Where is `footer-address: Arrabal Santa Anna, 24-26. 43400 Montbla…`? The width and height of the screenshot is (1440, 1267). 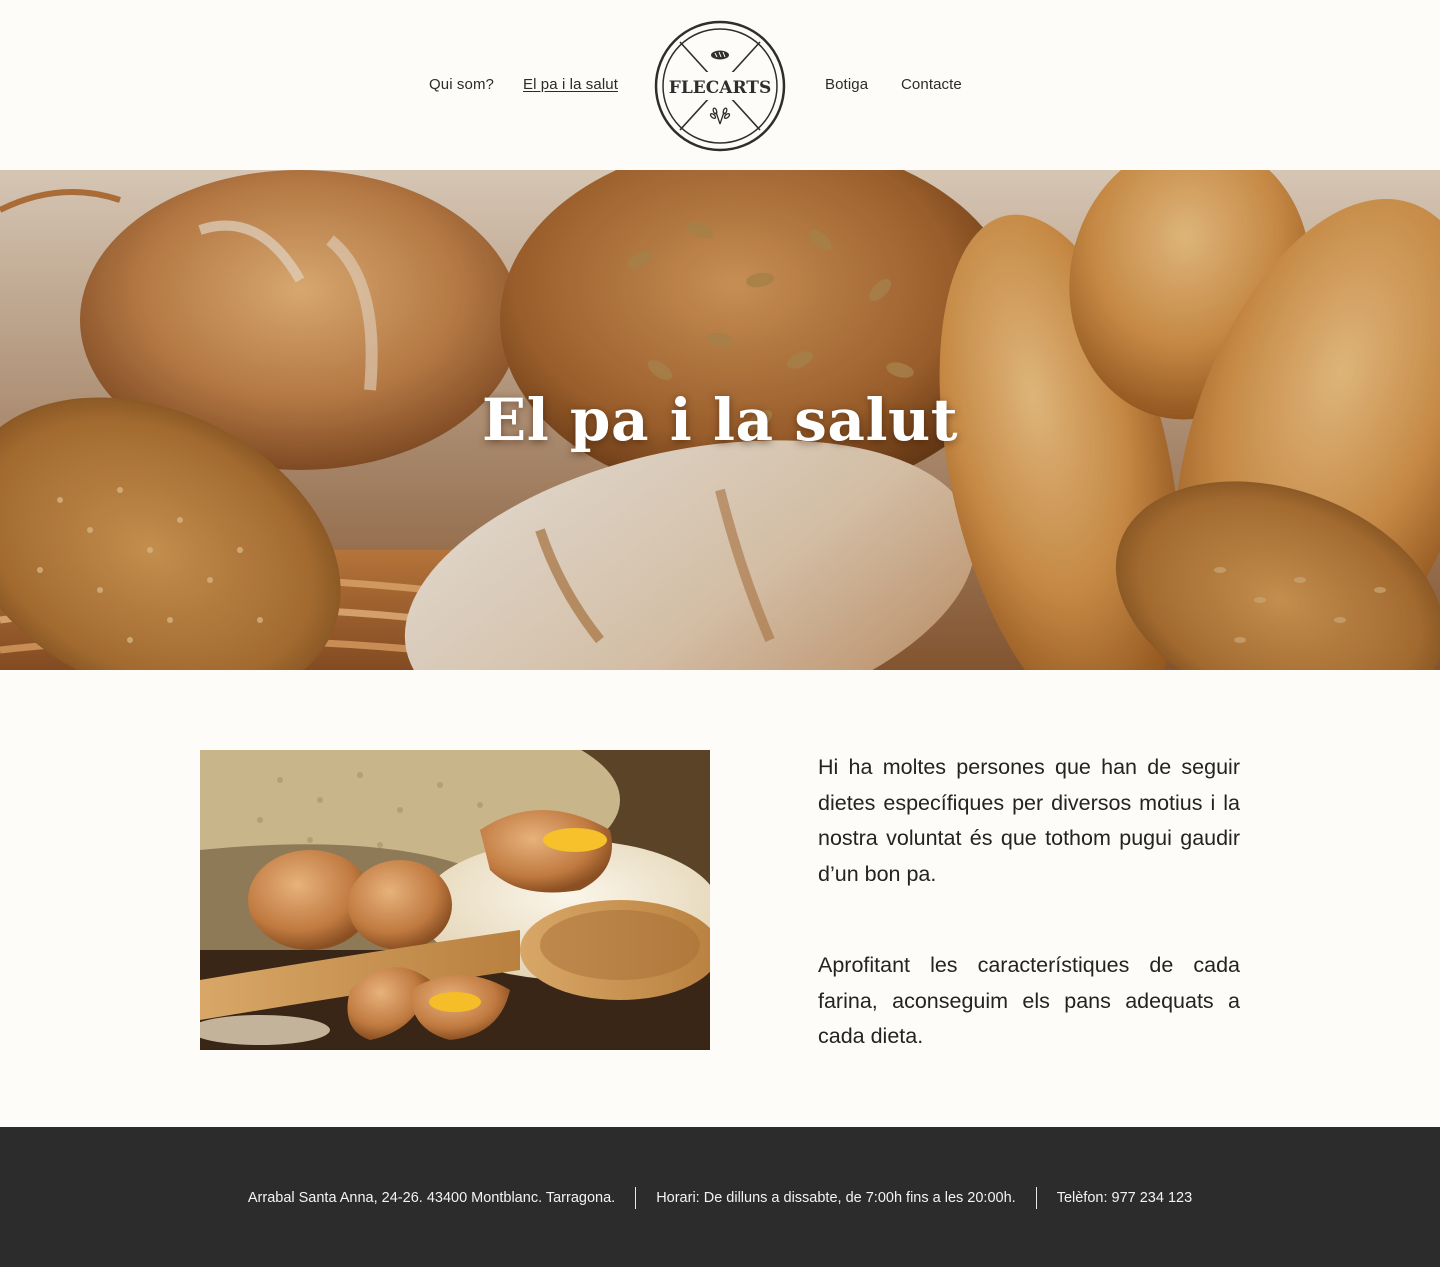
footer-address: Arrabal Santa Anna, 24-26. 43400 Montbla… is located at coordinates (431, 1198).